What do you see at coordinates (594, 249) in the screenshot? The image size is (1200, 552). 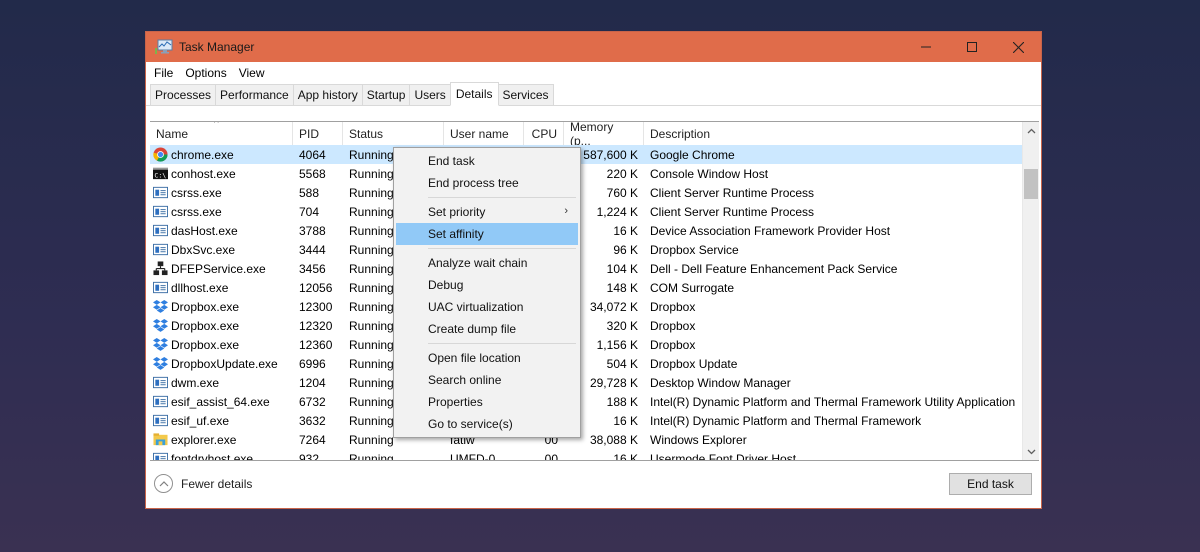 I see `table-row: DbxSvc.exe 3444 Running 96 K Dropbox Service` at bounding box center [594, 249].